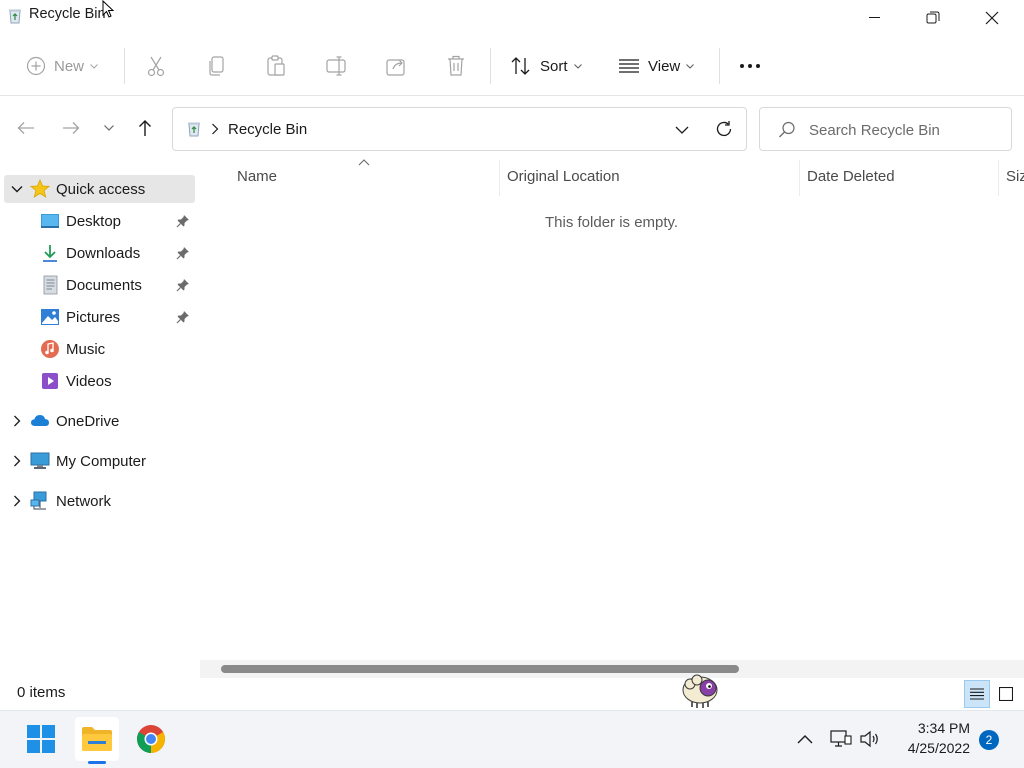 Image resolution: width=1024 pixels, height=768 pixels. I want to click on close-icon, so click(992, 18).